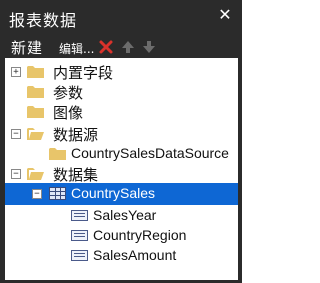 The height and width of the screenshot is (283, 320). What do you see at coordinates (68, 113) in the screenshot?
I see `tree-item-label: 图像` at bounding box center [68, 113].